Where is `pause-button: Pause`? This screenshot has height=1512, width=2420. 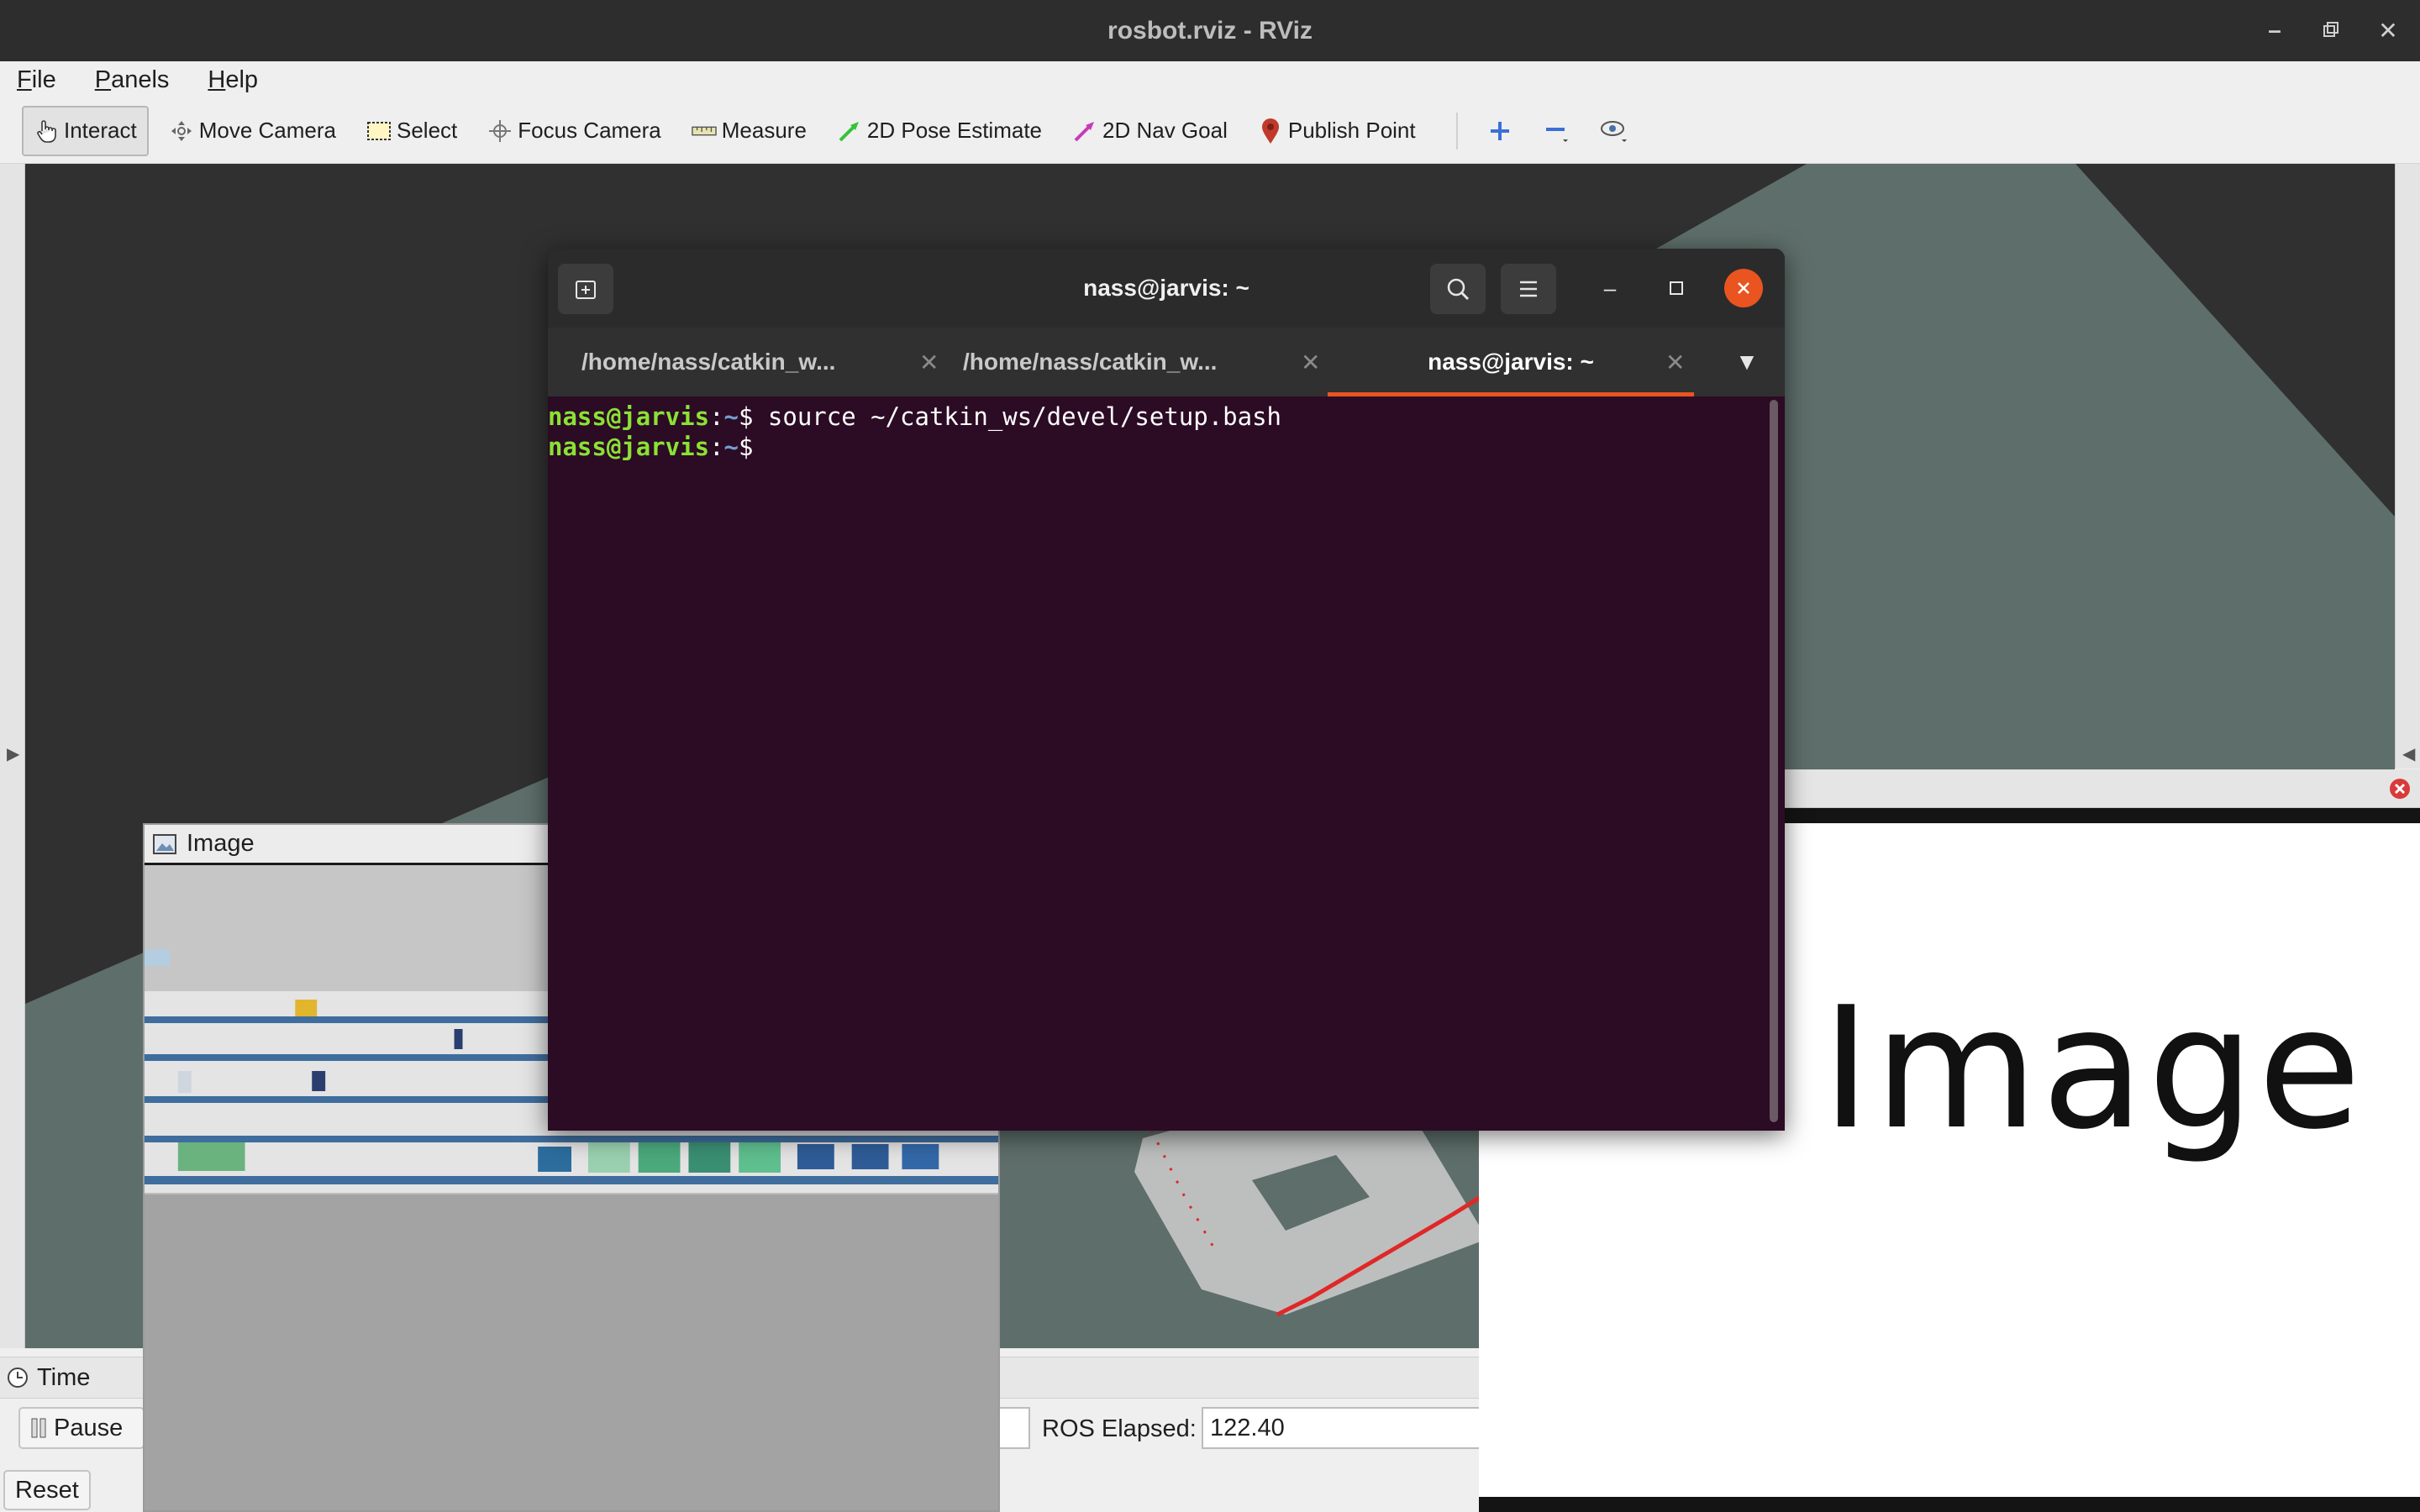
pause-button: Pause is located at coordinates (81, 1428).